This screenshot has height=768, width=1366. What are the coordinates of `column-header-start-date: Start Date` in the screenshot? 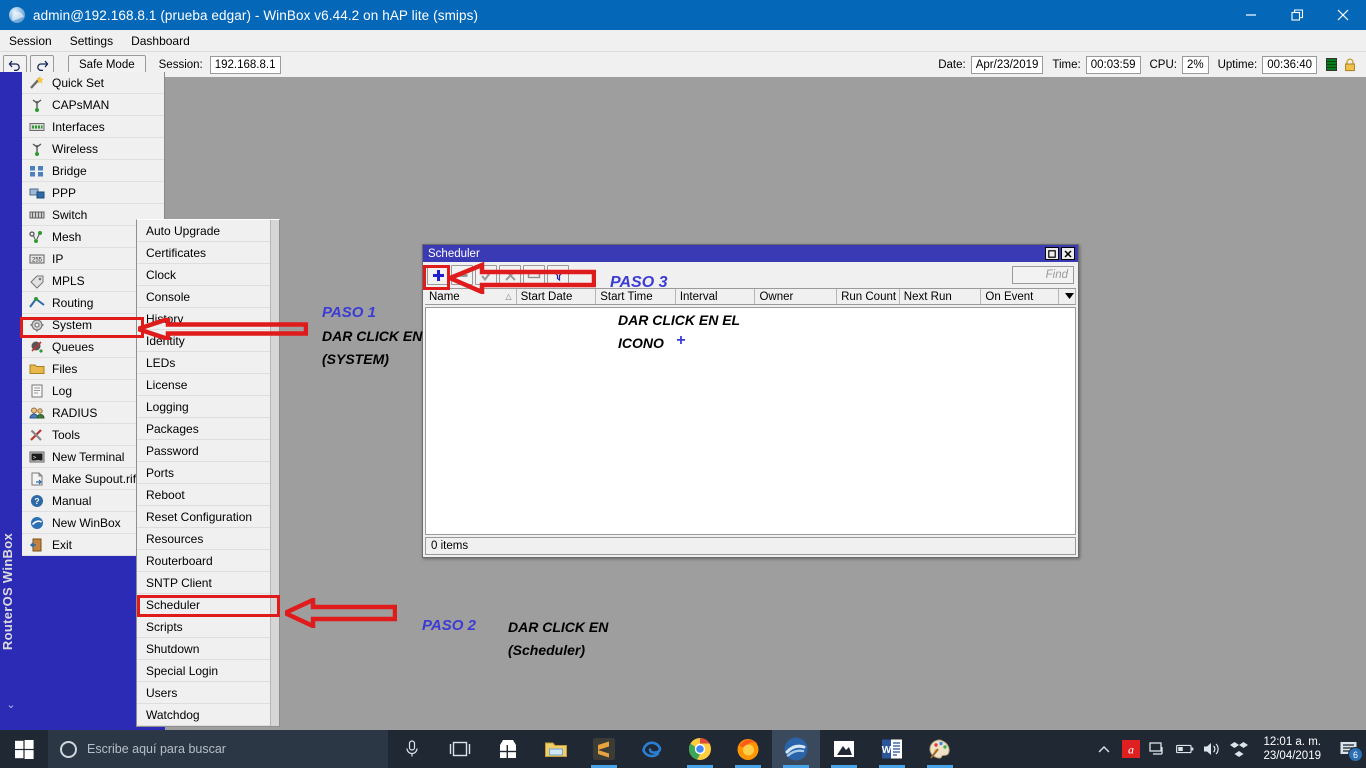 It's located at (557, 296).